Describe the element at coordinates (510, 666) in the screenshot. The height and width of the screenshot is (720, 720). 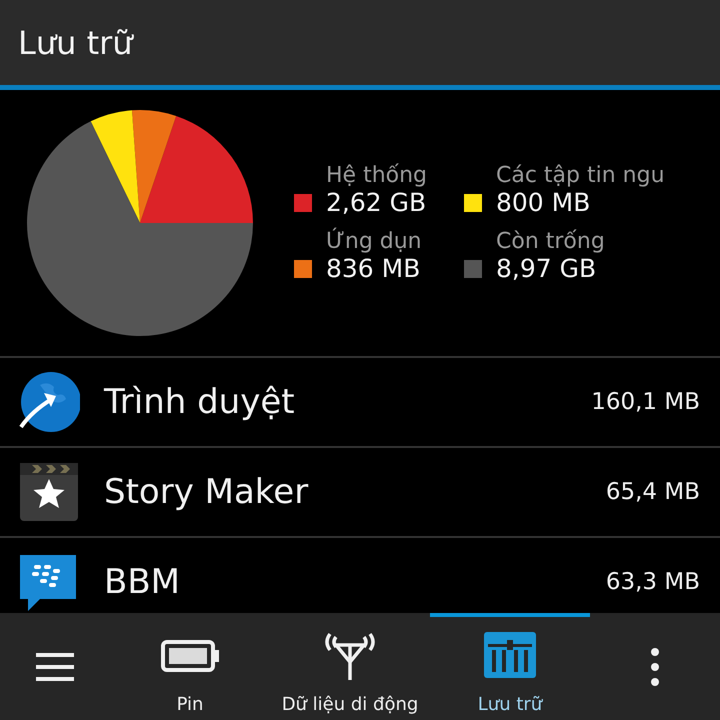
I see `bottom-tab: Lưu trữ` at that location.